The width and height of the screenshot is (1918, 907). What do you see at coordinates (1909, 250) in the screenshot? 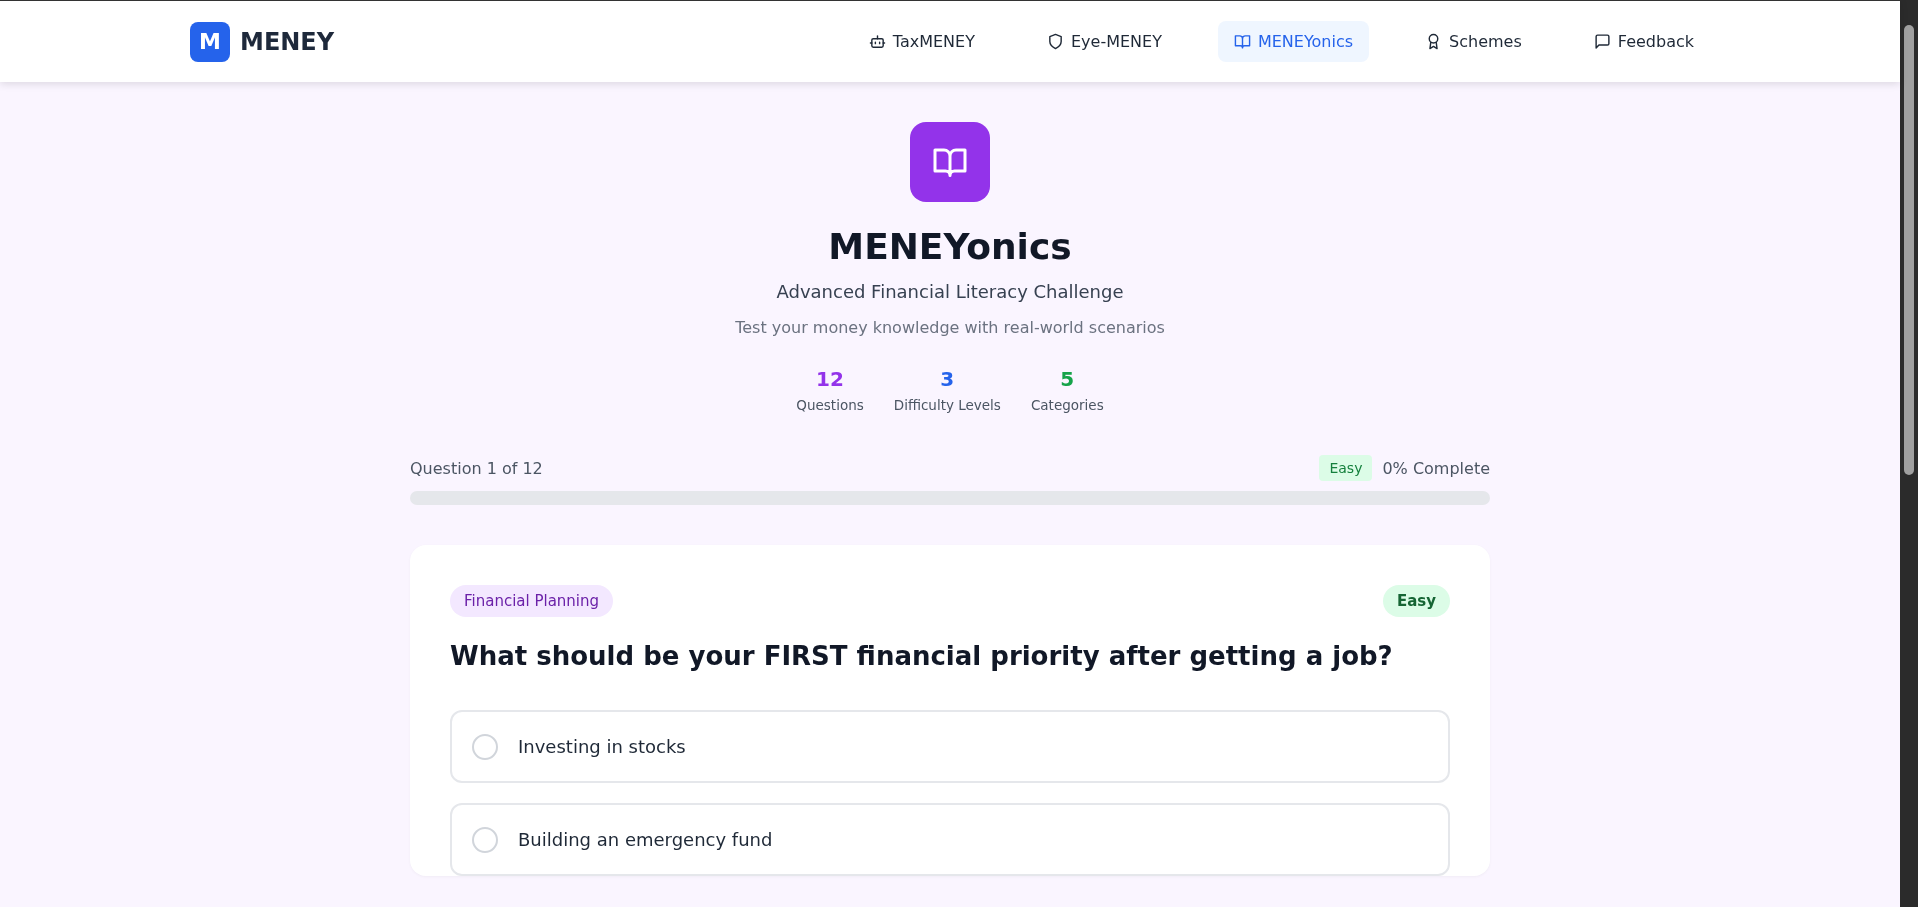
I see `scrollbar-thumb` at bounding box center [1909, 250].